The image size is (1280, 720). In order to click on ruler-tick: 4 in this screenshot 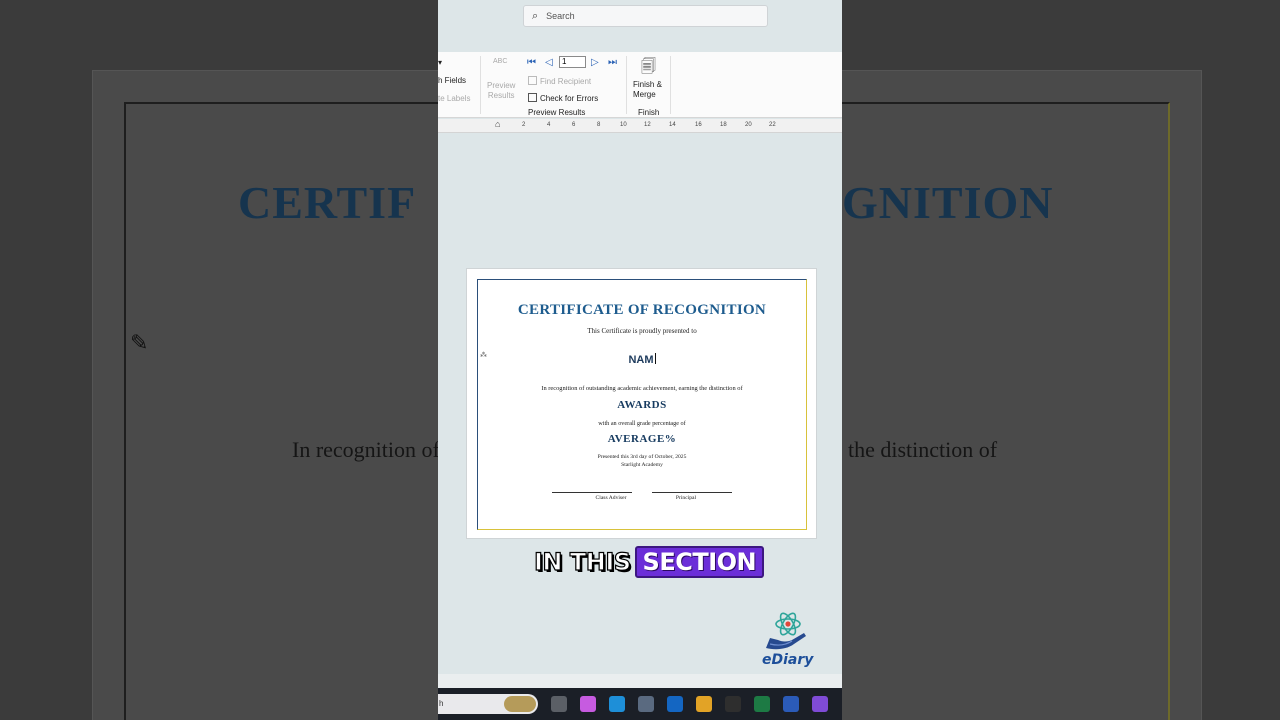, I will do `click(549, 125)`.